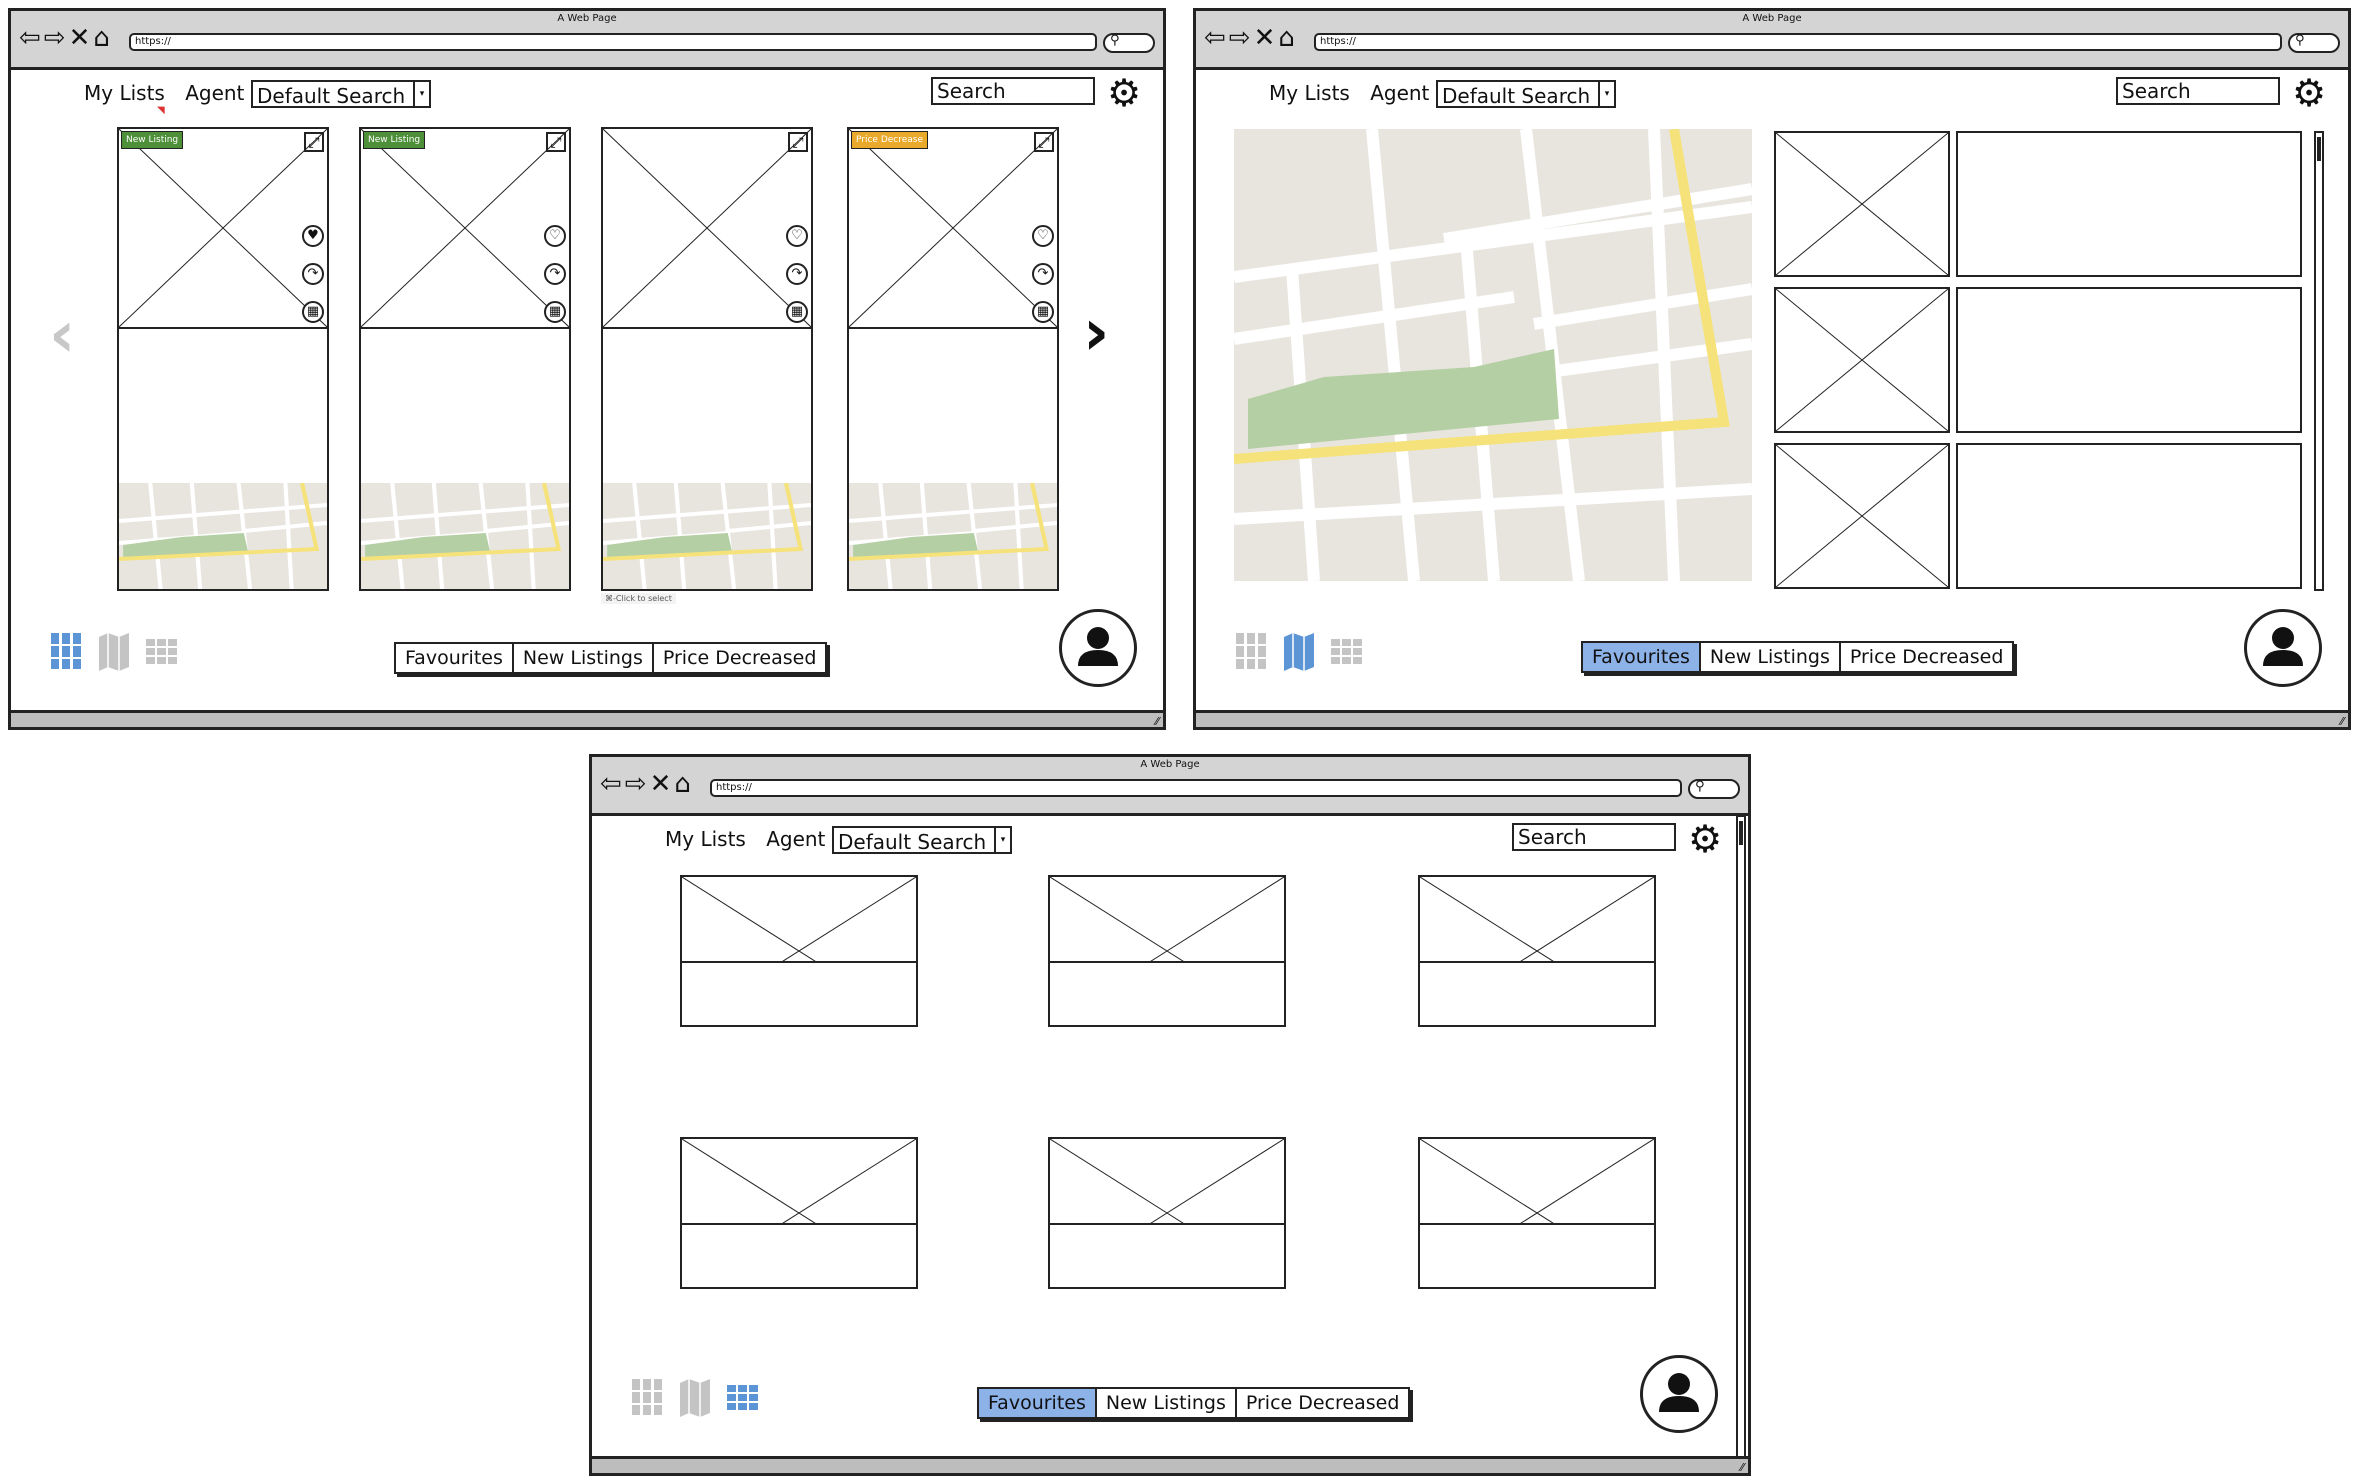 This screenshot has width=2359, height=1484. Describe the element at coordinates (465, 359) in the screenshot. I see `listing-card: New Listing ⤢ ♡ ↷ ▦` at that location.